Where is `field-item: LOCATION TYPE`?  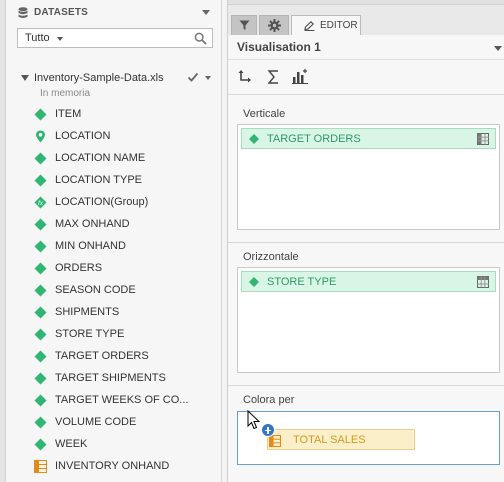
field-item: LOCATION TYPE is located at coordinates (127, 181).